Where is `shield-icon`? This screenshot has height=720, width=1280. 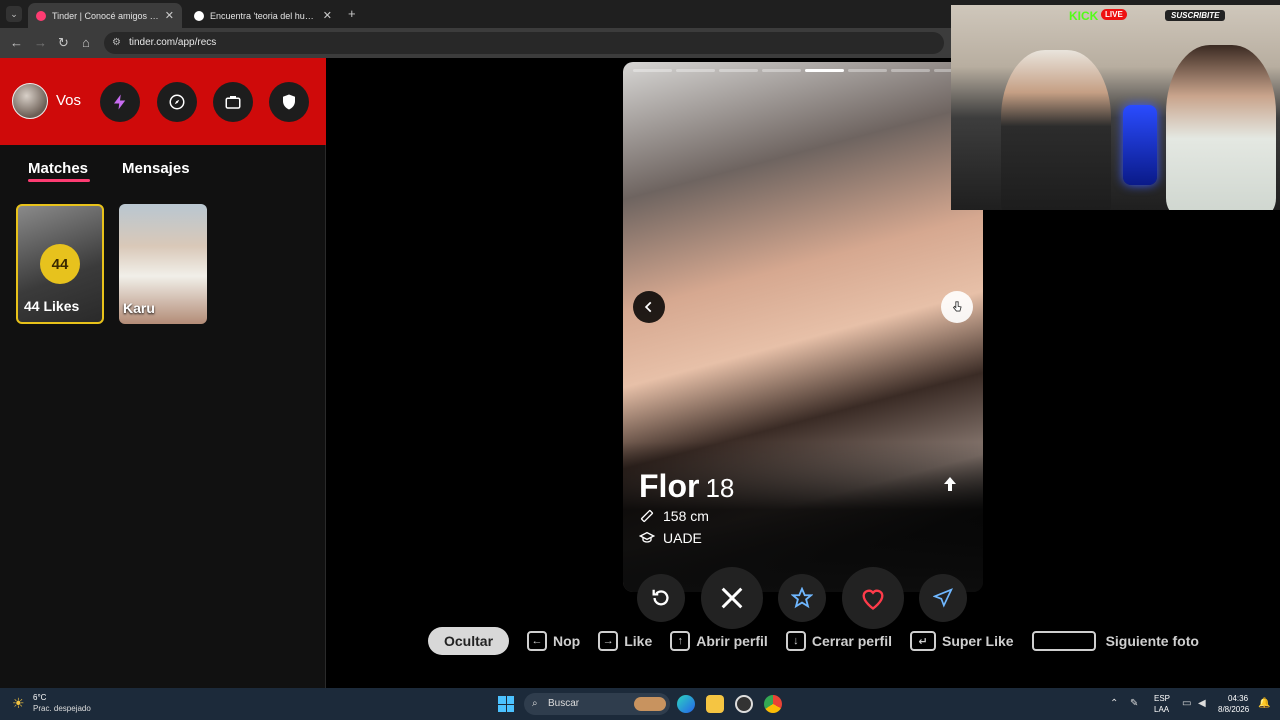 shield-icon is located at coordinates (289, 102).